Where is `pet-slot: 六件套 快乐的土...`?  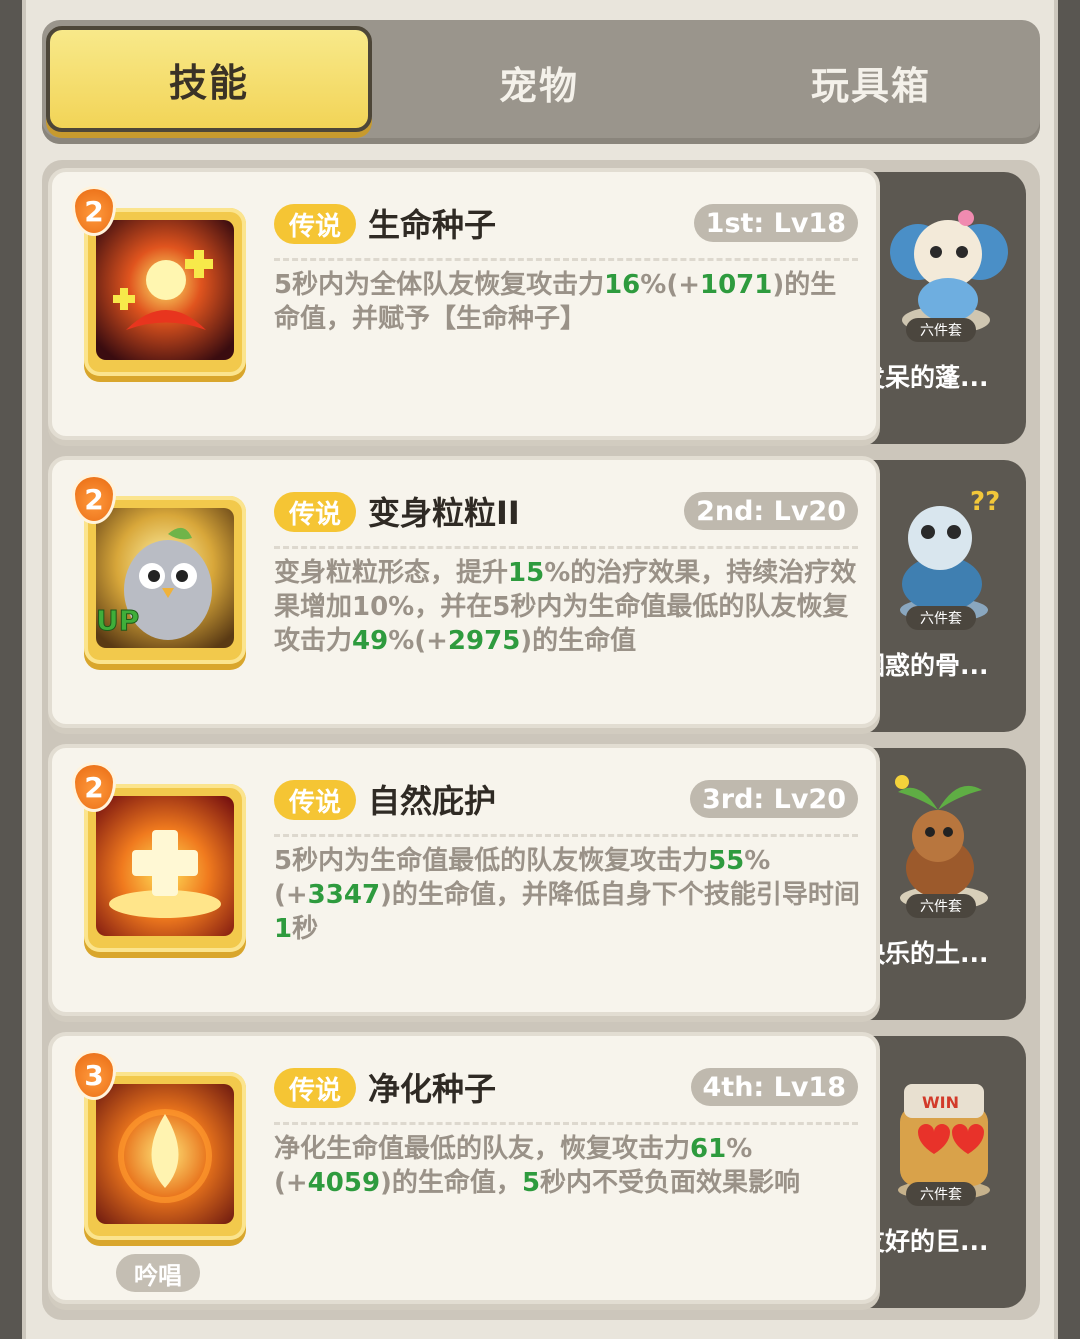
pet-slot: 六件套 快乐的土... is located at coordinates (941, 884).